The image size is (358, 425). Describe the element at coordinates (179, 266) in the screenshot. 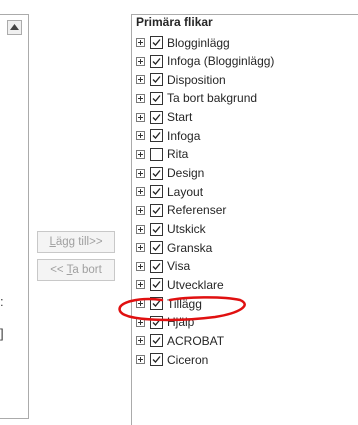

I see `tab-label: Visa` at that location.